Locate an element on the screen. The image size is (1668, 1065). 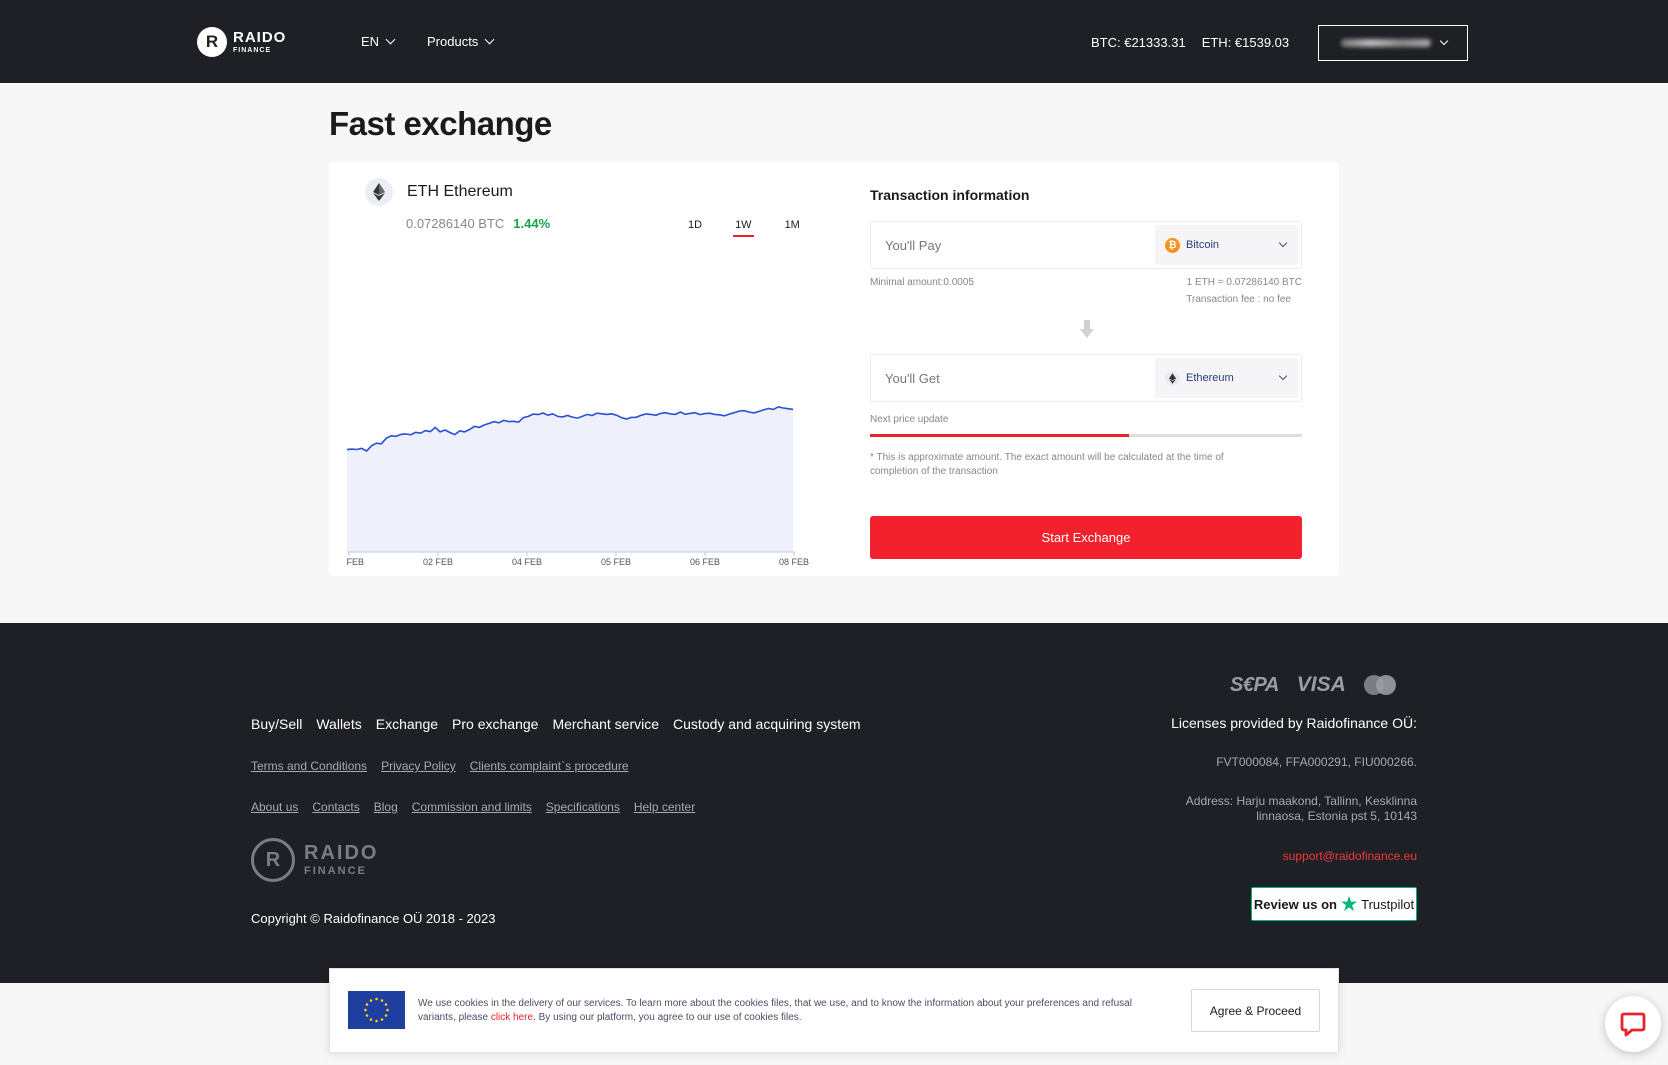
footer-link-help: Help center is located at coordinates (664, 807).